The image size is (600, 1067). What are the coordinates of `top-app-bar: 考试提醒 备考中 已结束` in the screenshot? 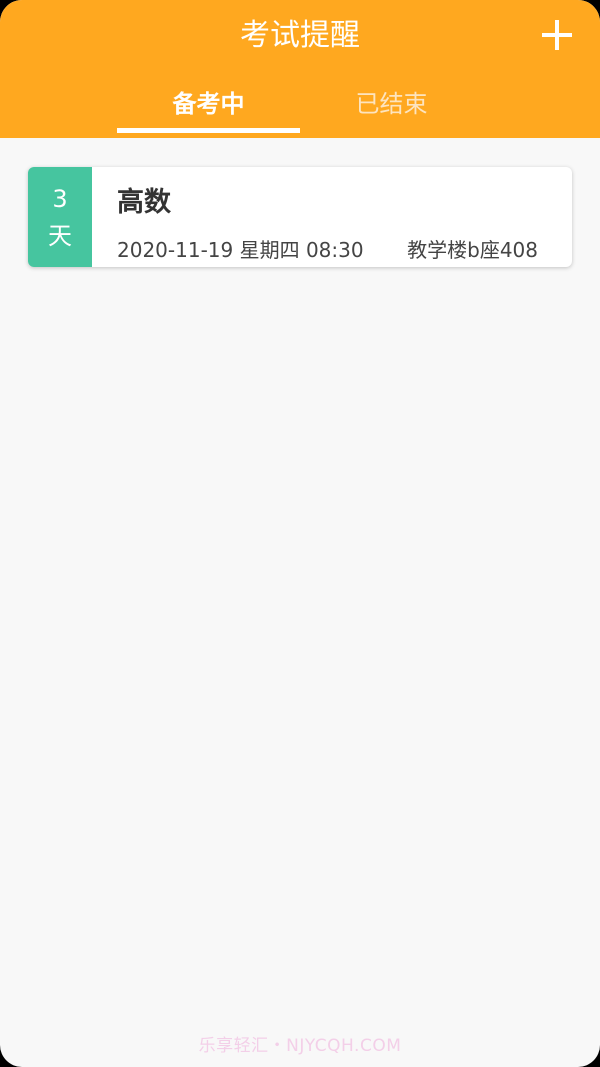 It's located at (300, 69).